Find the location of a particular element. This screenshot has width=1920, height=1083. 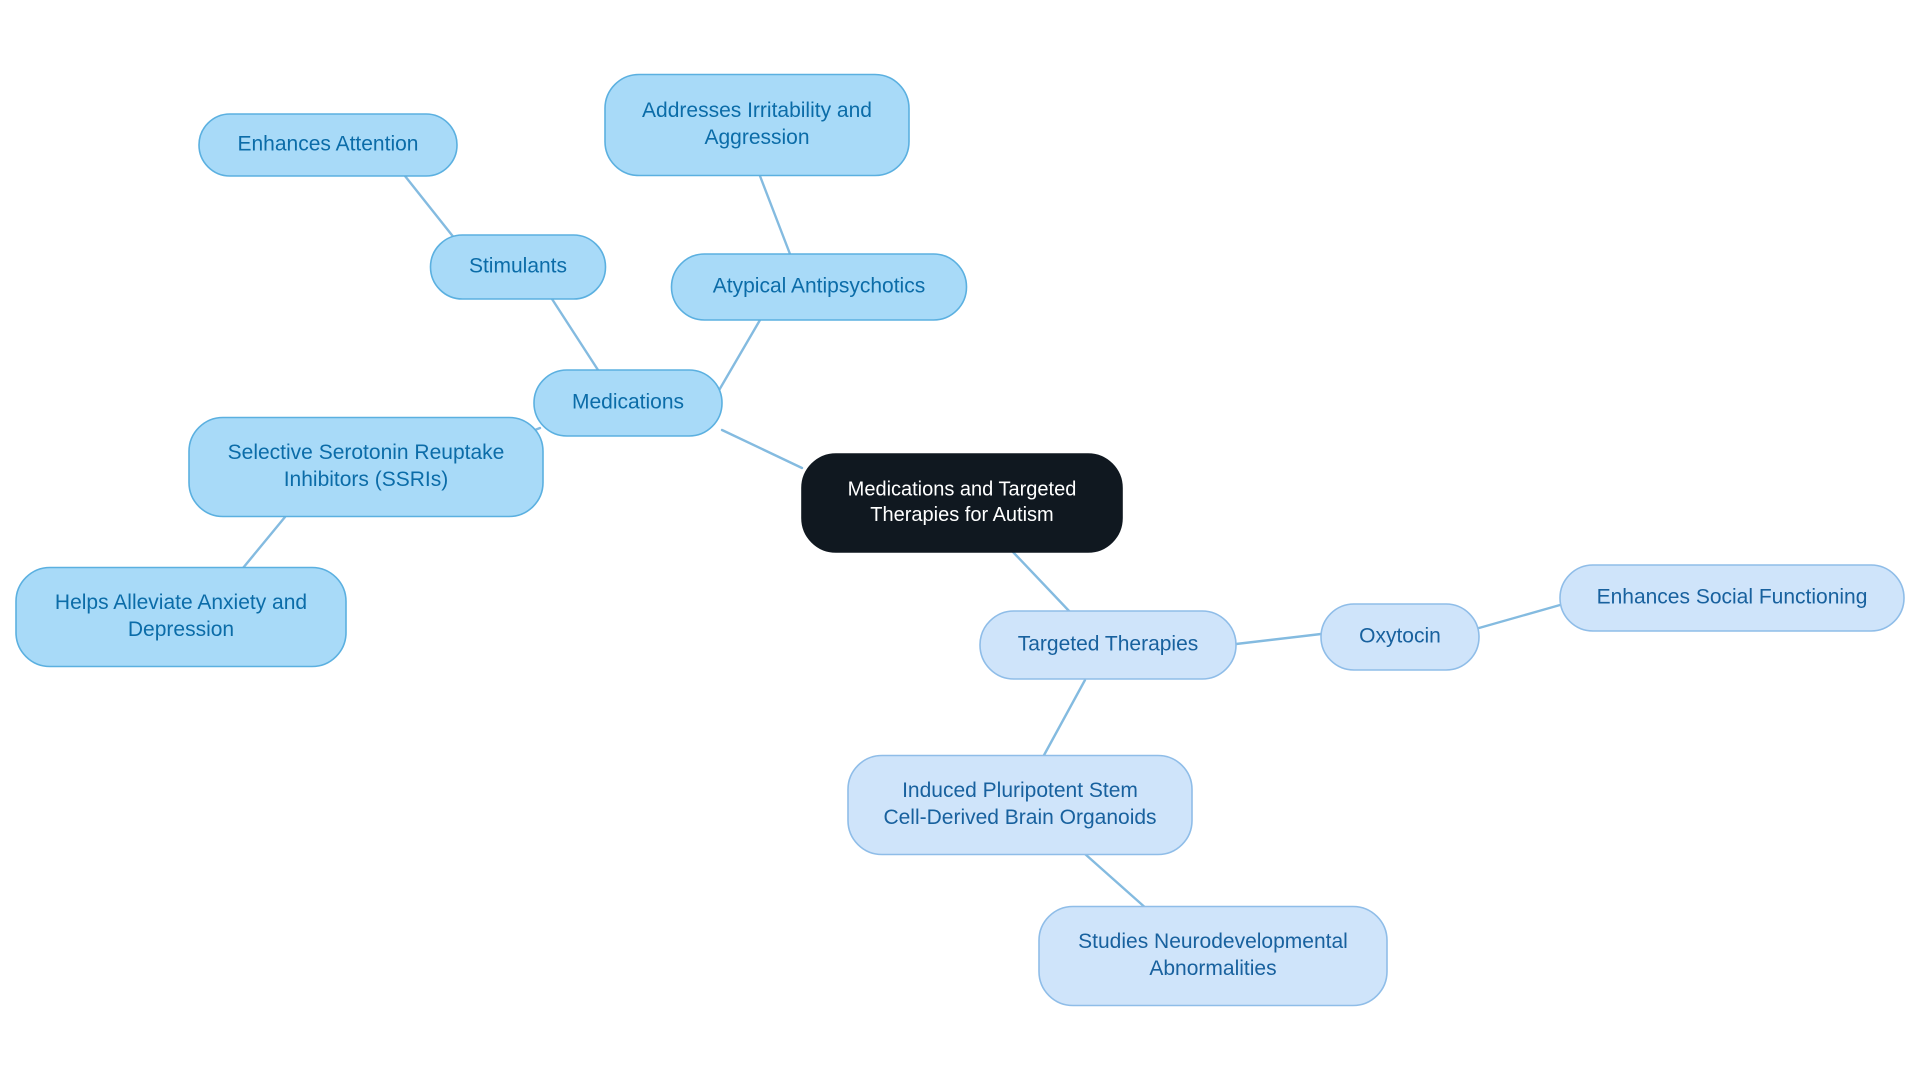

node-shape-enhances-attention is located at coordinates (328, 145).